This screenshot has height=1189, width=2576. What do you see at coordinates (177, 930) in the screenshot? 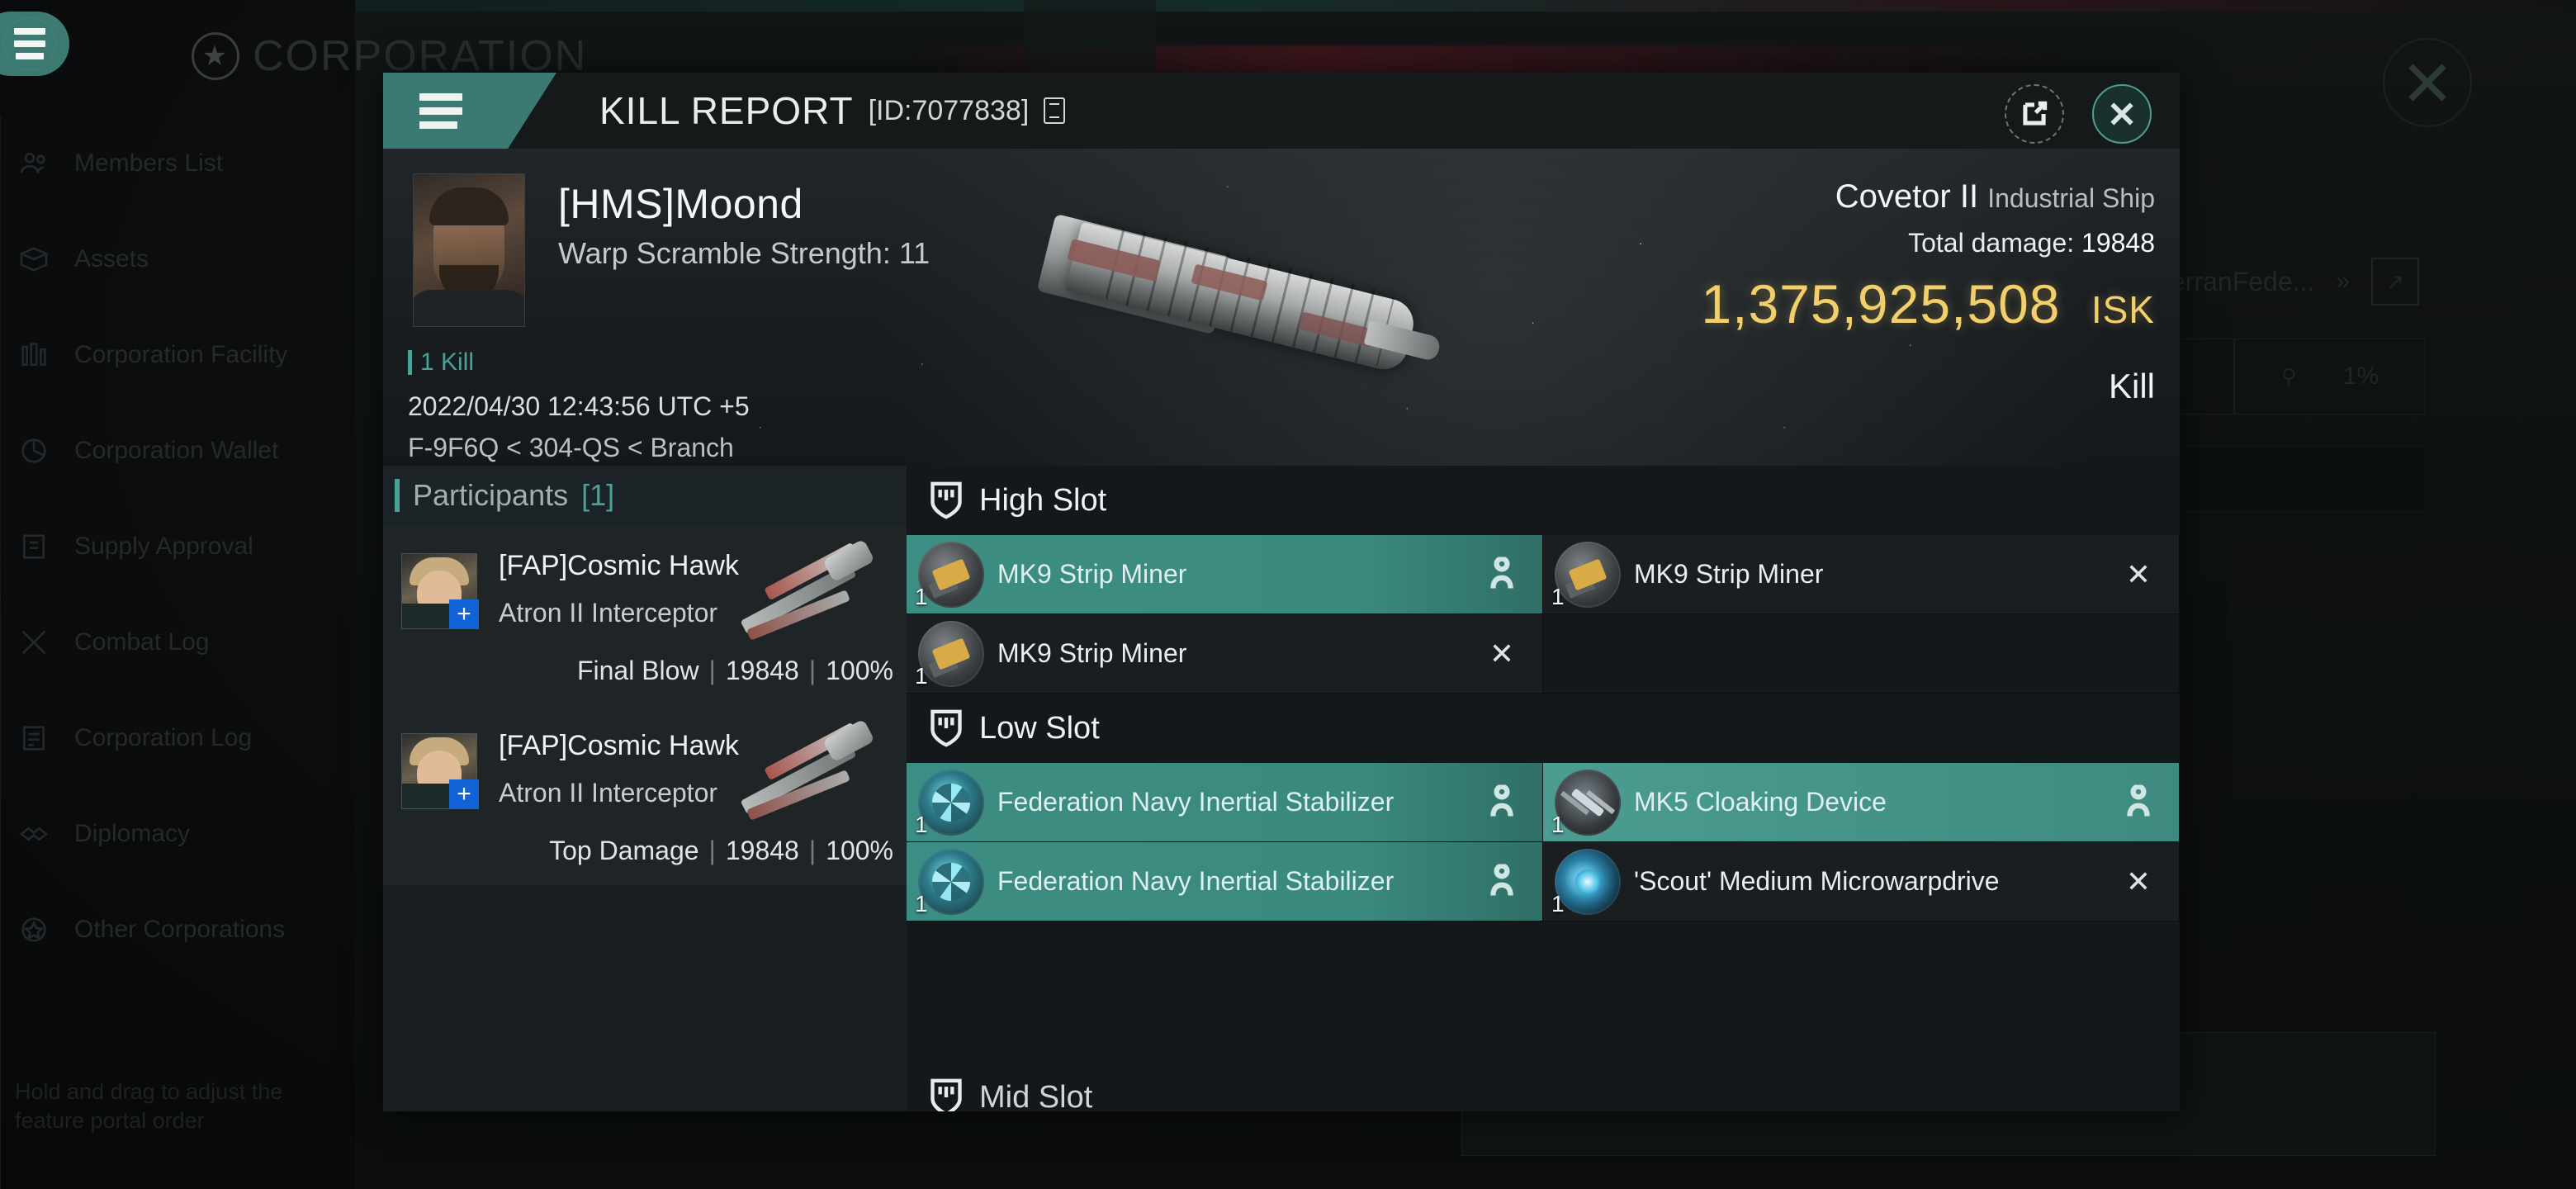
I see `sidebar-item-other-corporations: Other Corporations` at bounding box center [177, 930].